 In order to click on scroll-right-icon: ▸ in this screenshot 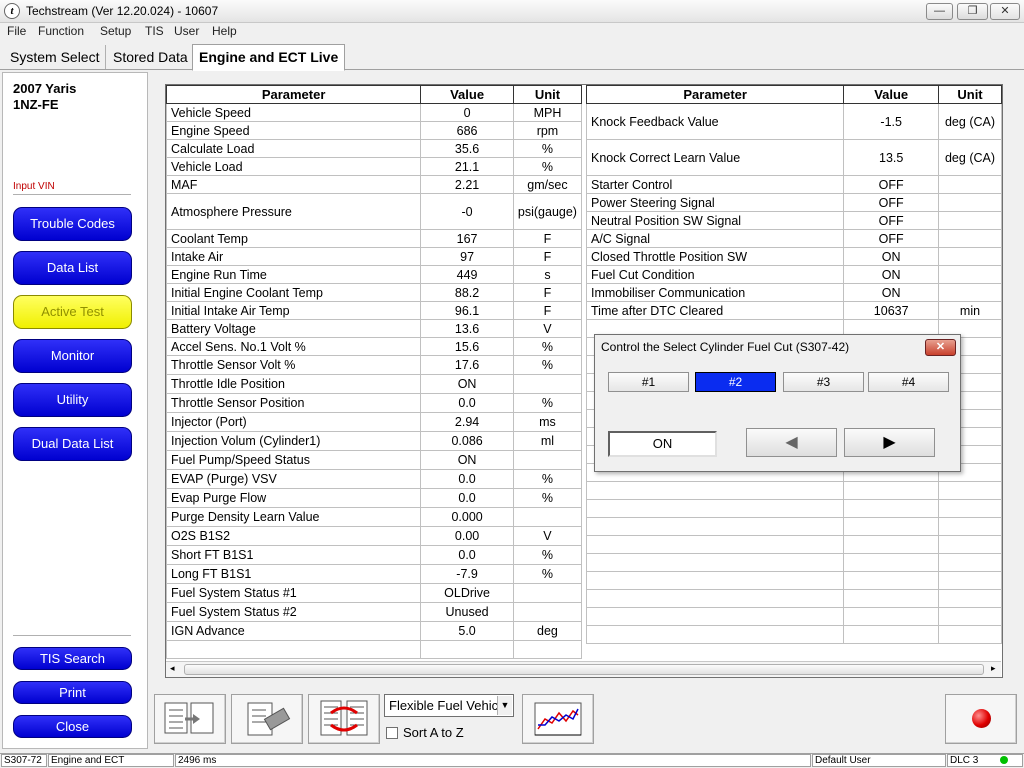, I will do `click(993, 668)`.